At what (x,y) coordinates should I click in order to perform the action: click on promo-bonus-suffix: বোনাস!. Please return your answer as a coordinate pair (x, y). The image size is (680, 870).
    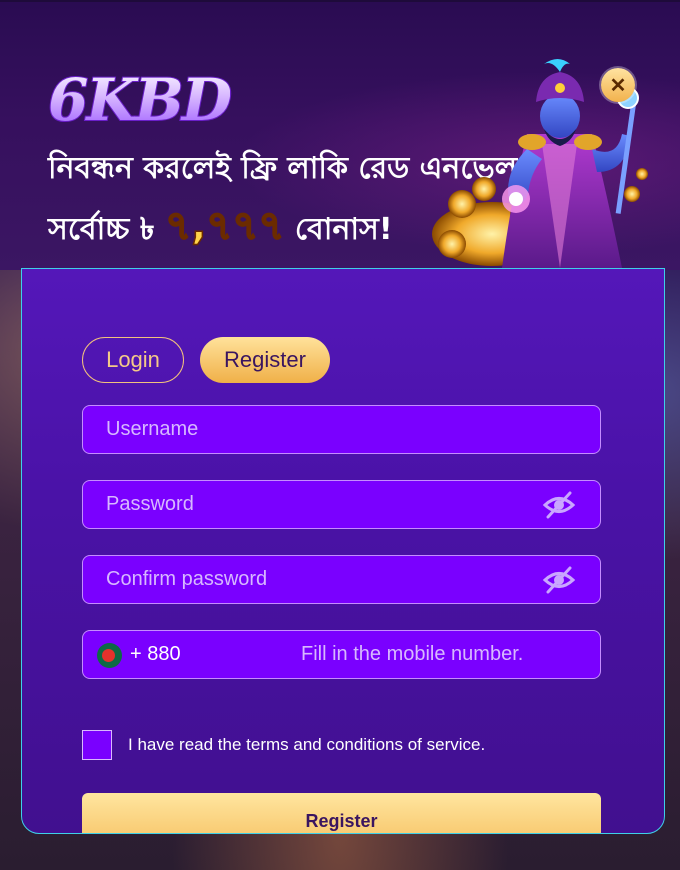
    Looking at the image, I should click on (343, 229).